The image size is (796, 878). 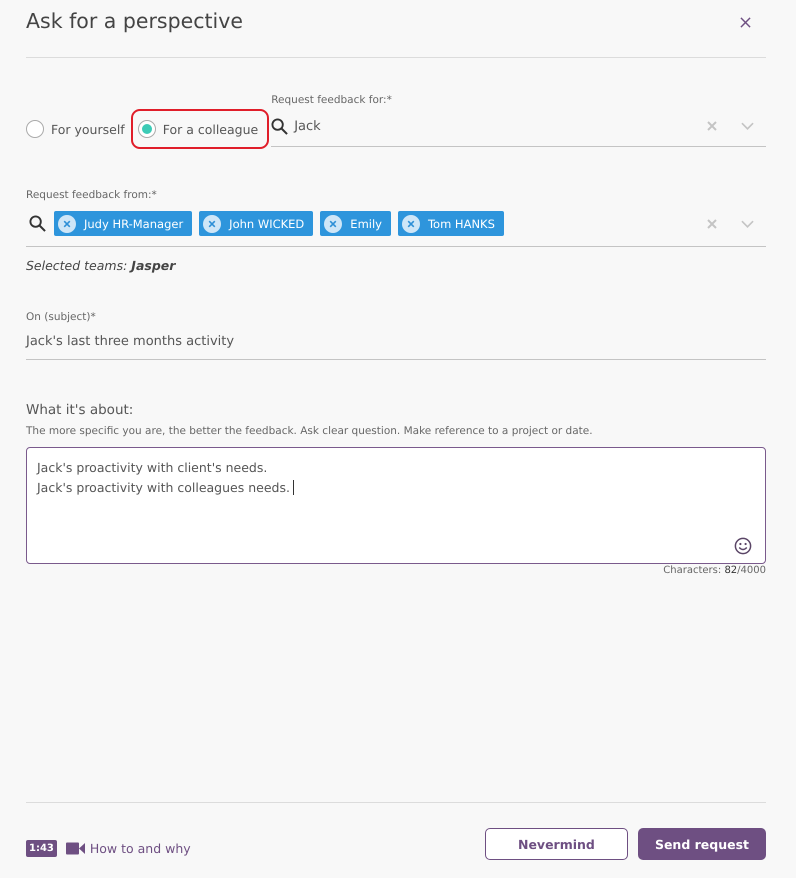 I want to click on field-value: Jack, so click(x=308, y=126).